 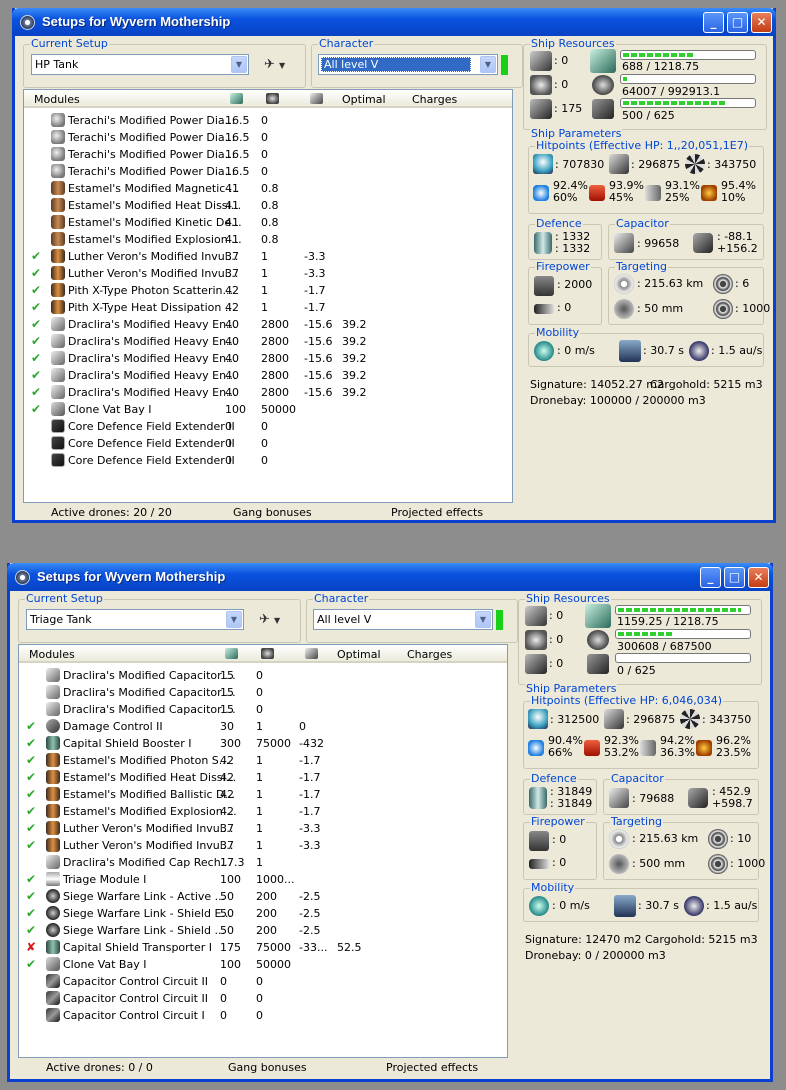 I want to click on module-row: Estamel's Modified Magnetic ... 41 0.8, so click(x=268, y=188).